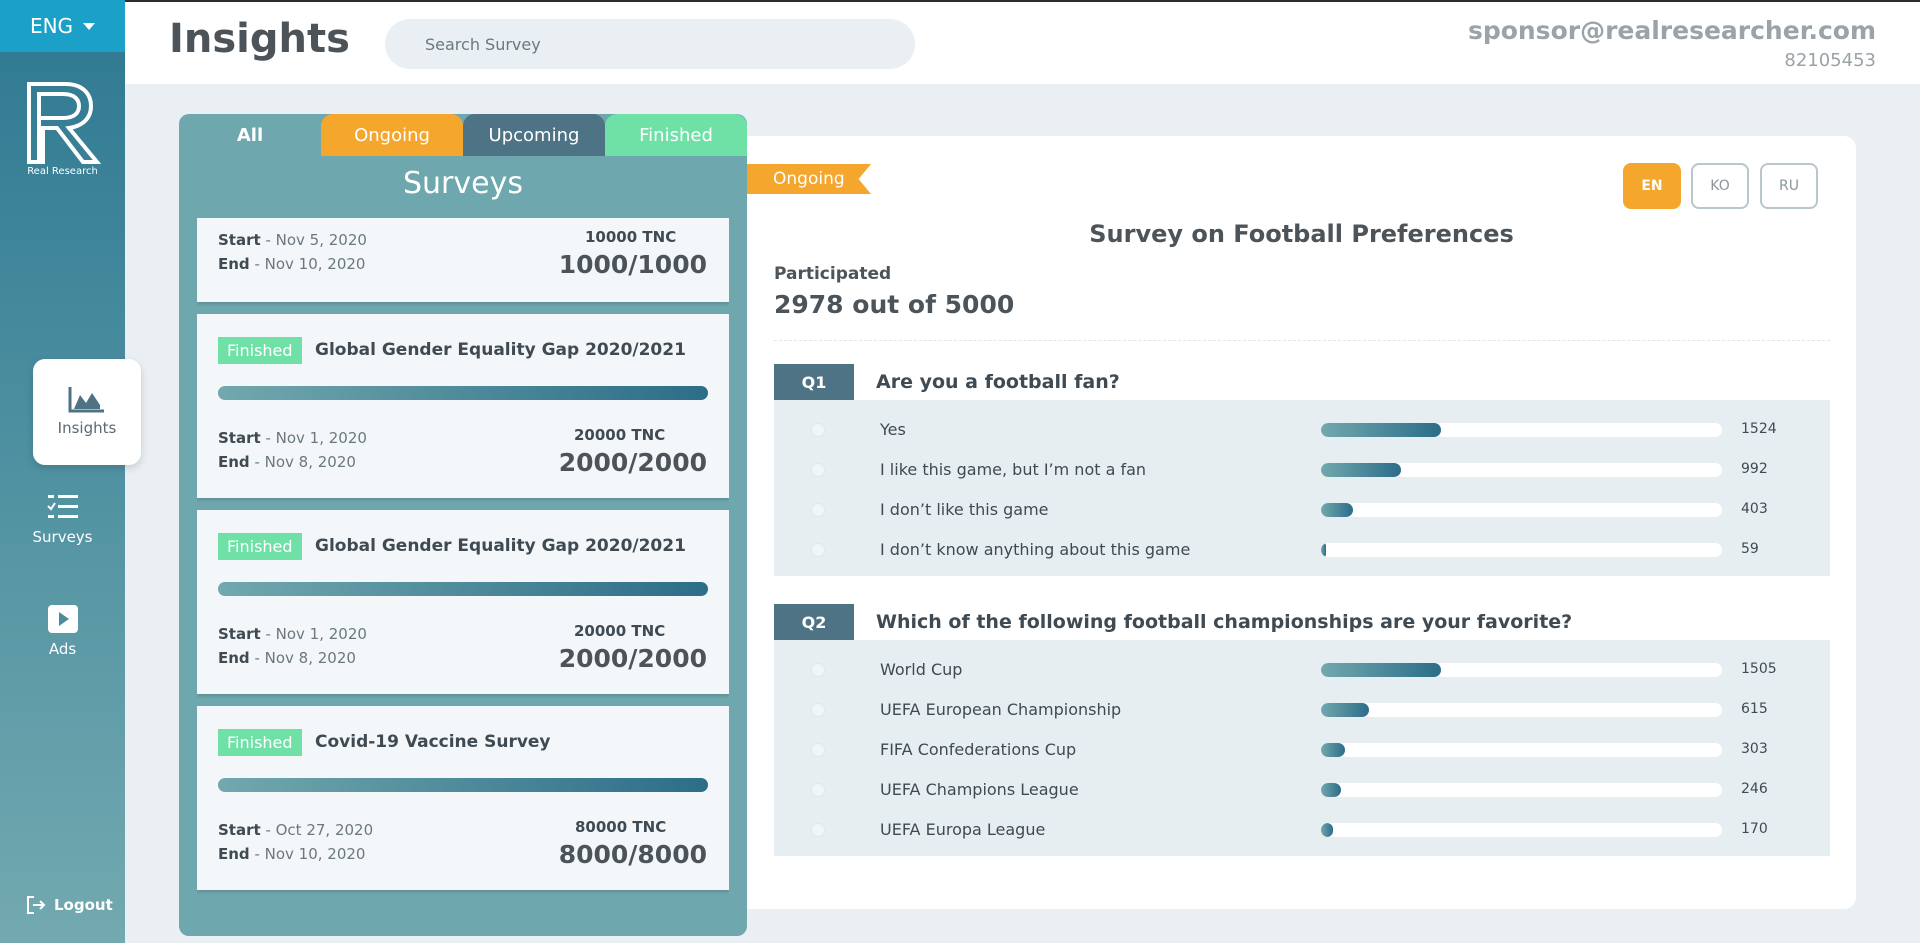 Image resolution: width=1920 pixels, height=943 pixels. I want to click on chart-area-icon, so click(86, 400).